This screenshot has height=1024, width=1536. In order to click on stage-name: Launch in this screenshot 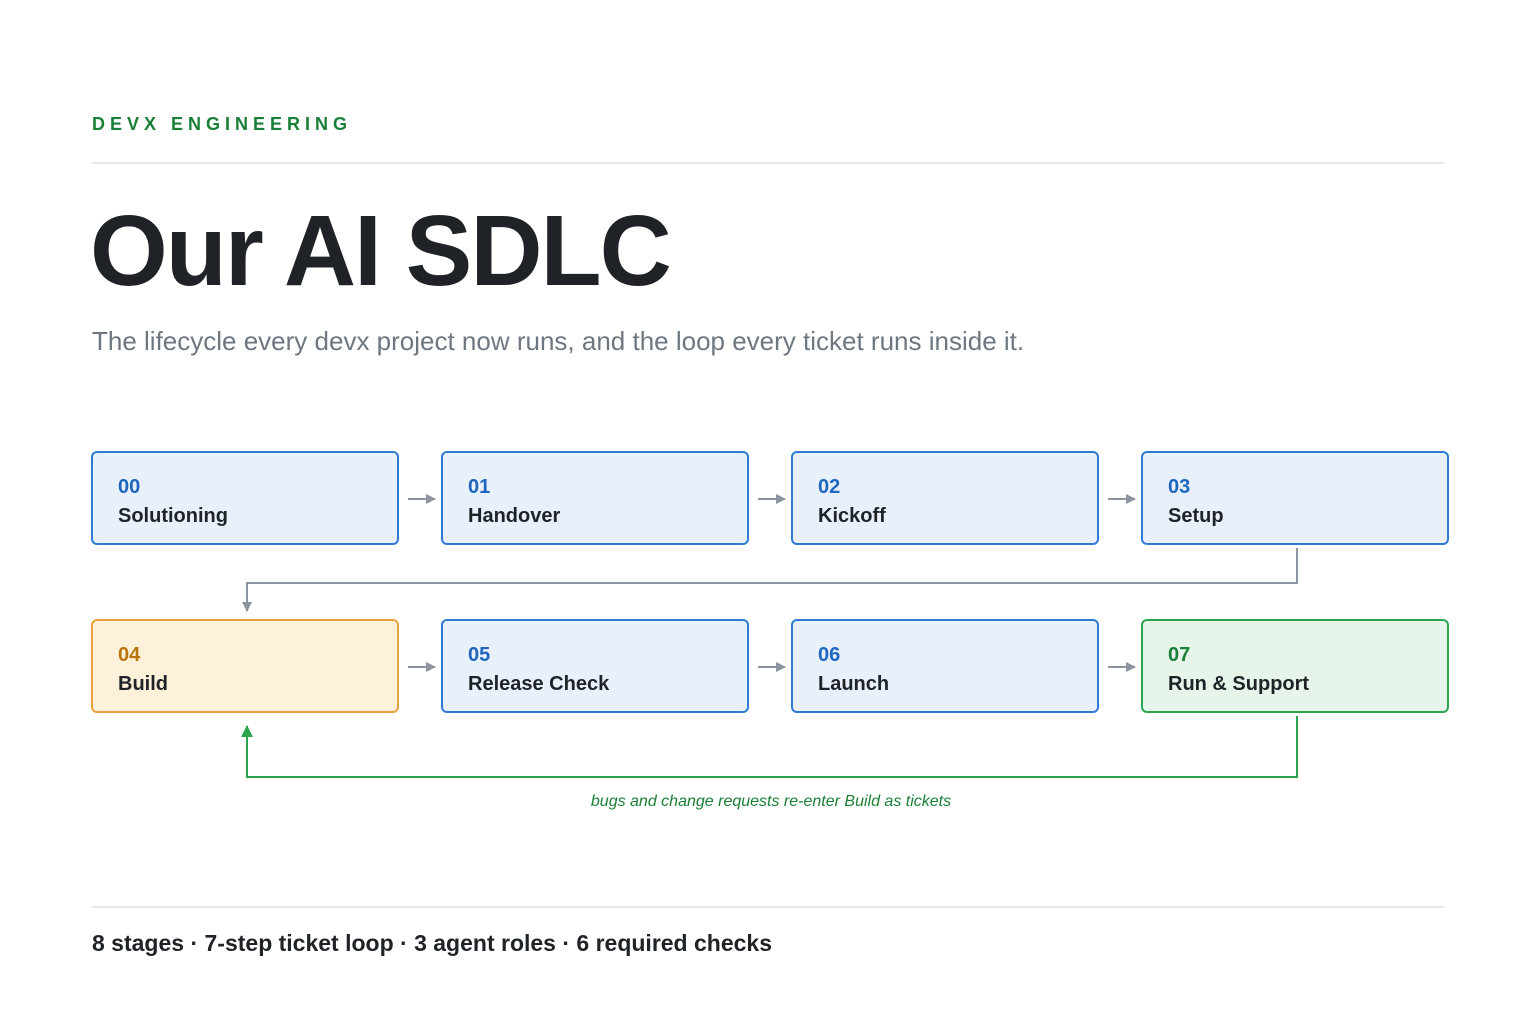, I will do `click(854, 684)`.